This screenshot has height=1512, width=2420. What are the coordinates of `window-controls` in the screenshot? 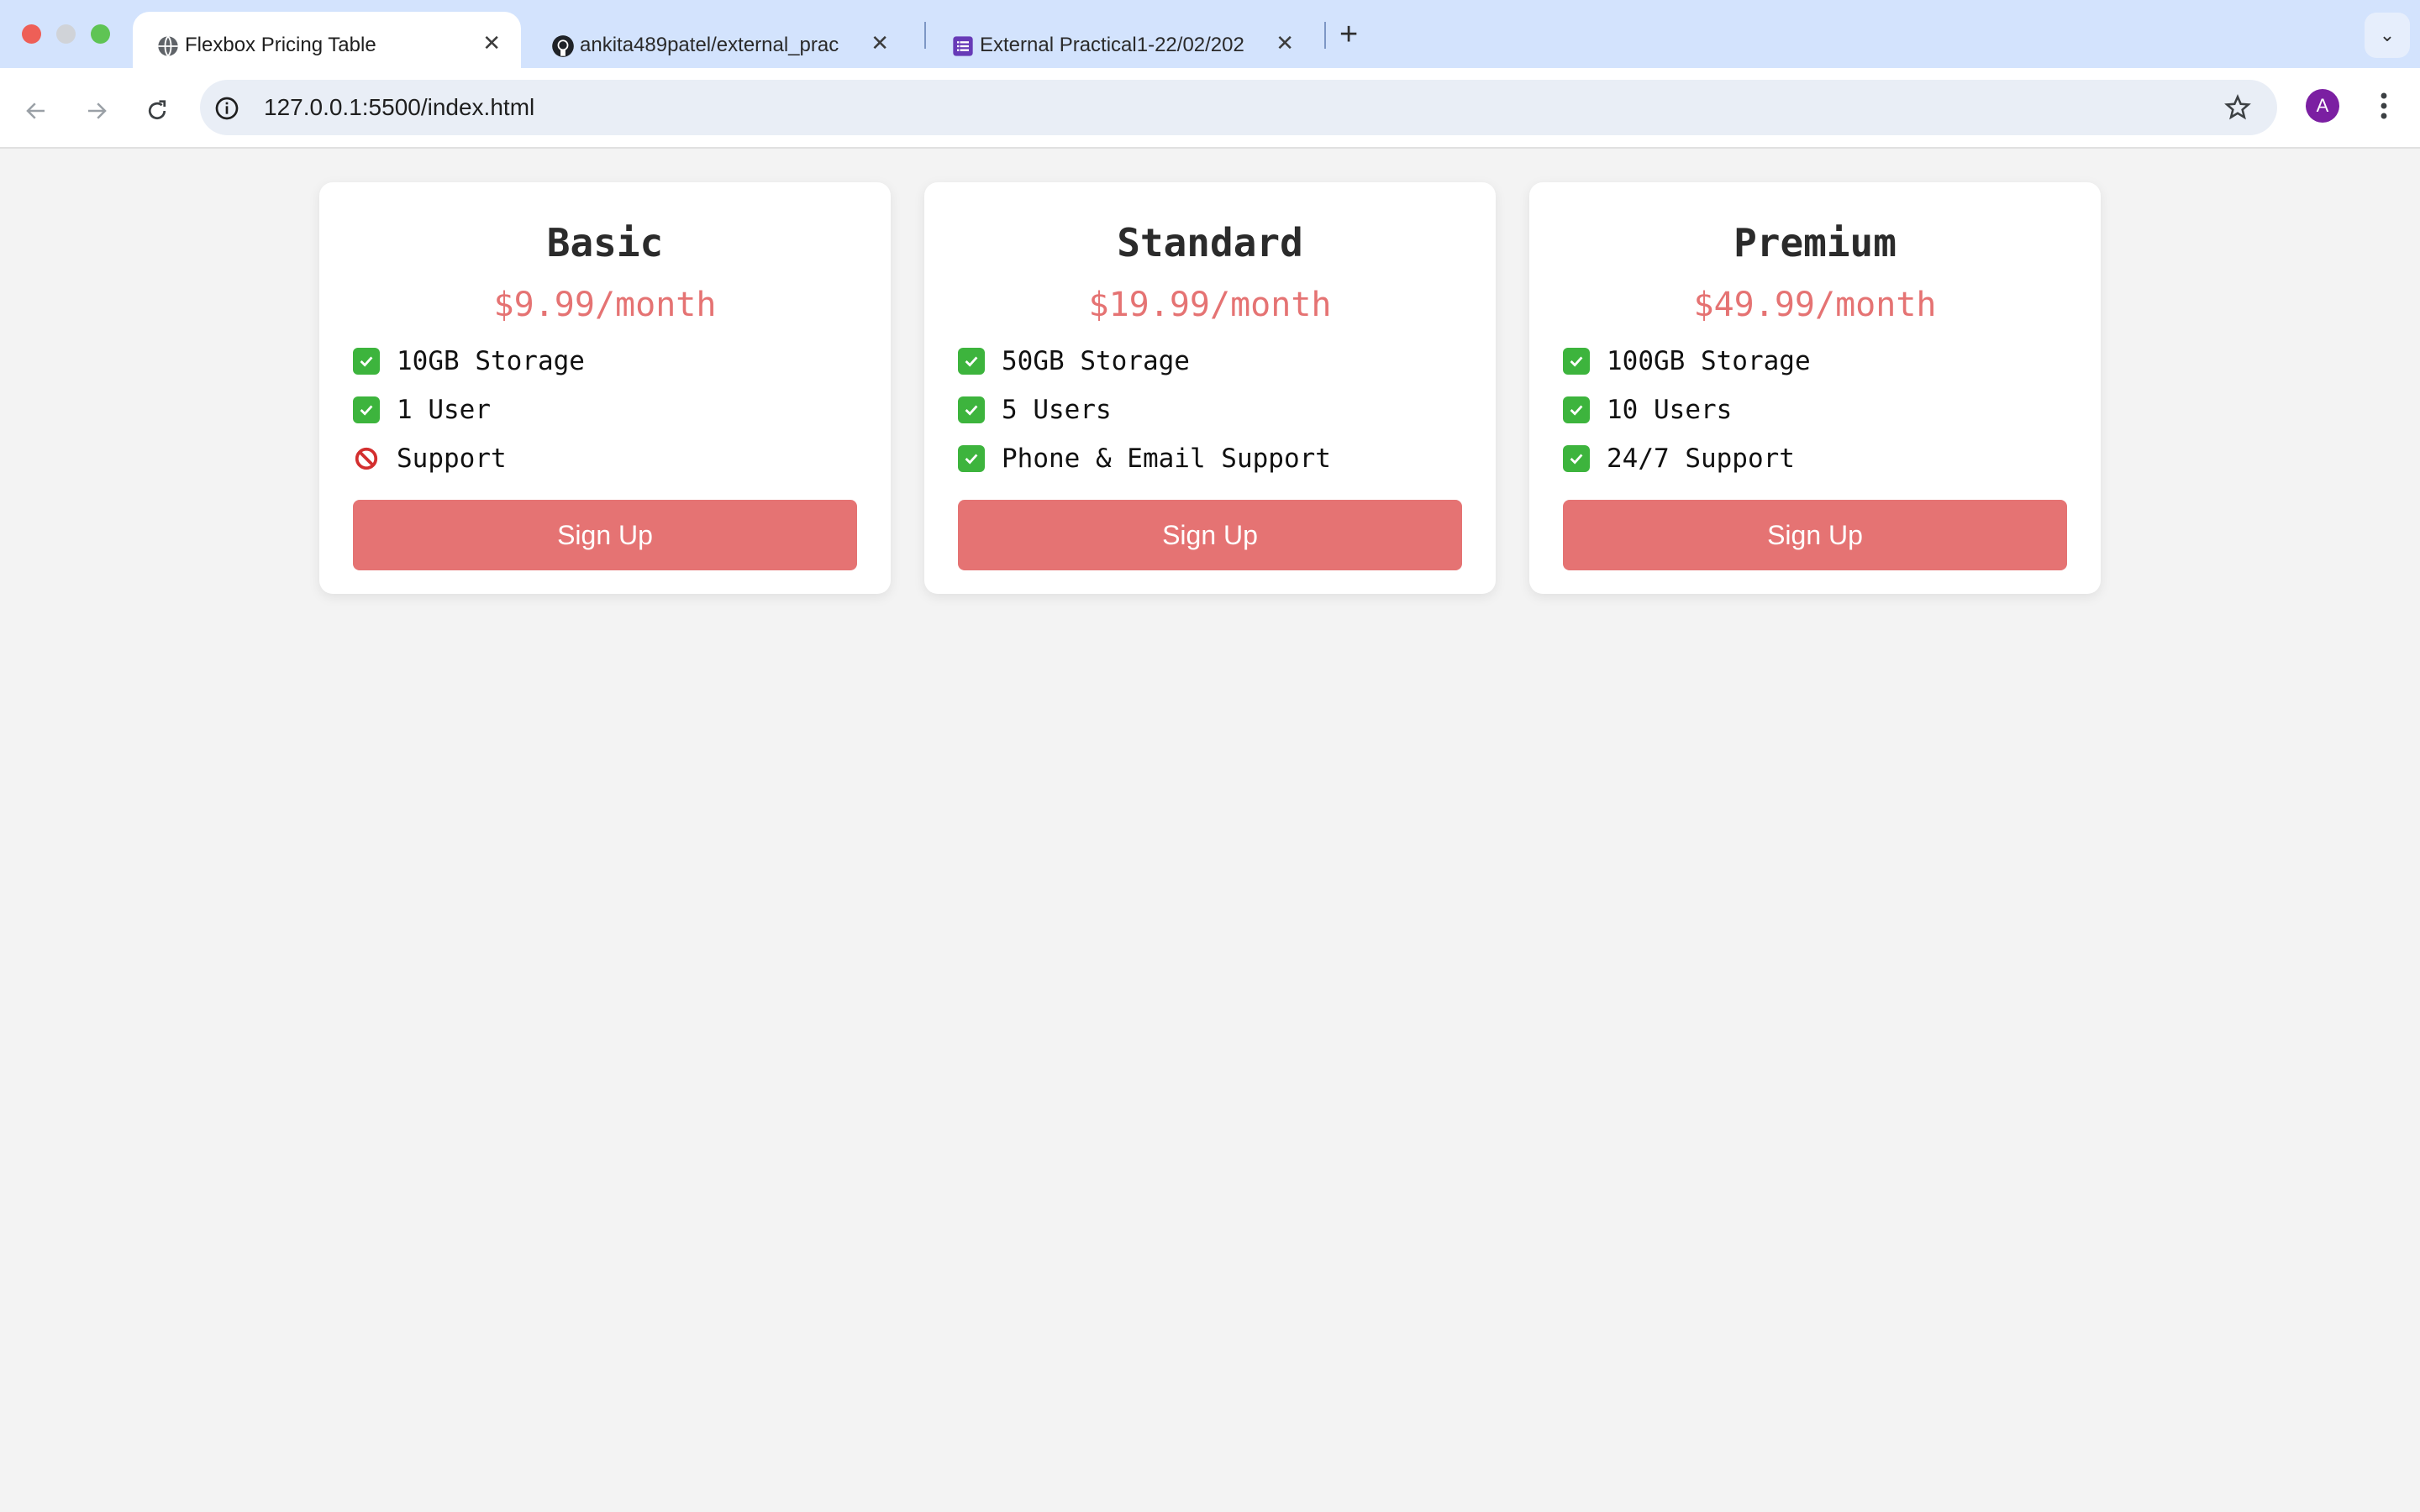 It's located at (66, 34).